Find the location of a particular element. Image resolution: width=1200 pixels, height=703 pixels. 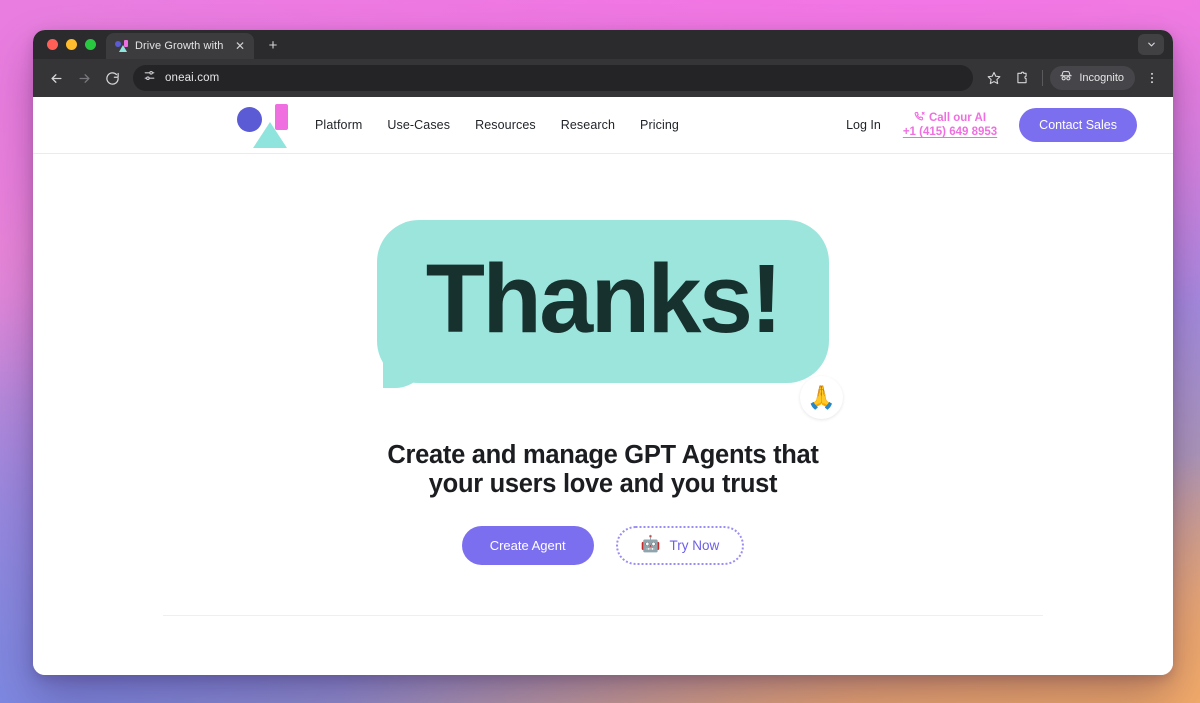

headline-emphasis-b: you trust is located at coordinates (724, 483).